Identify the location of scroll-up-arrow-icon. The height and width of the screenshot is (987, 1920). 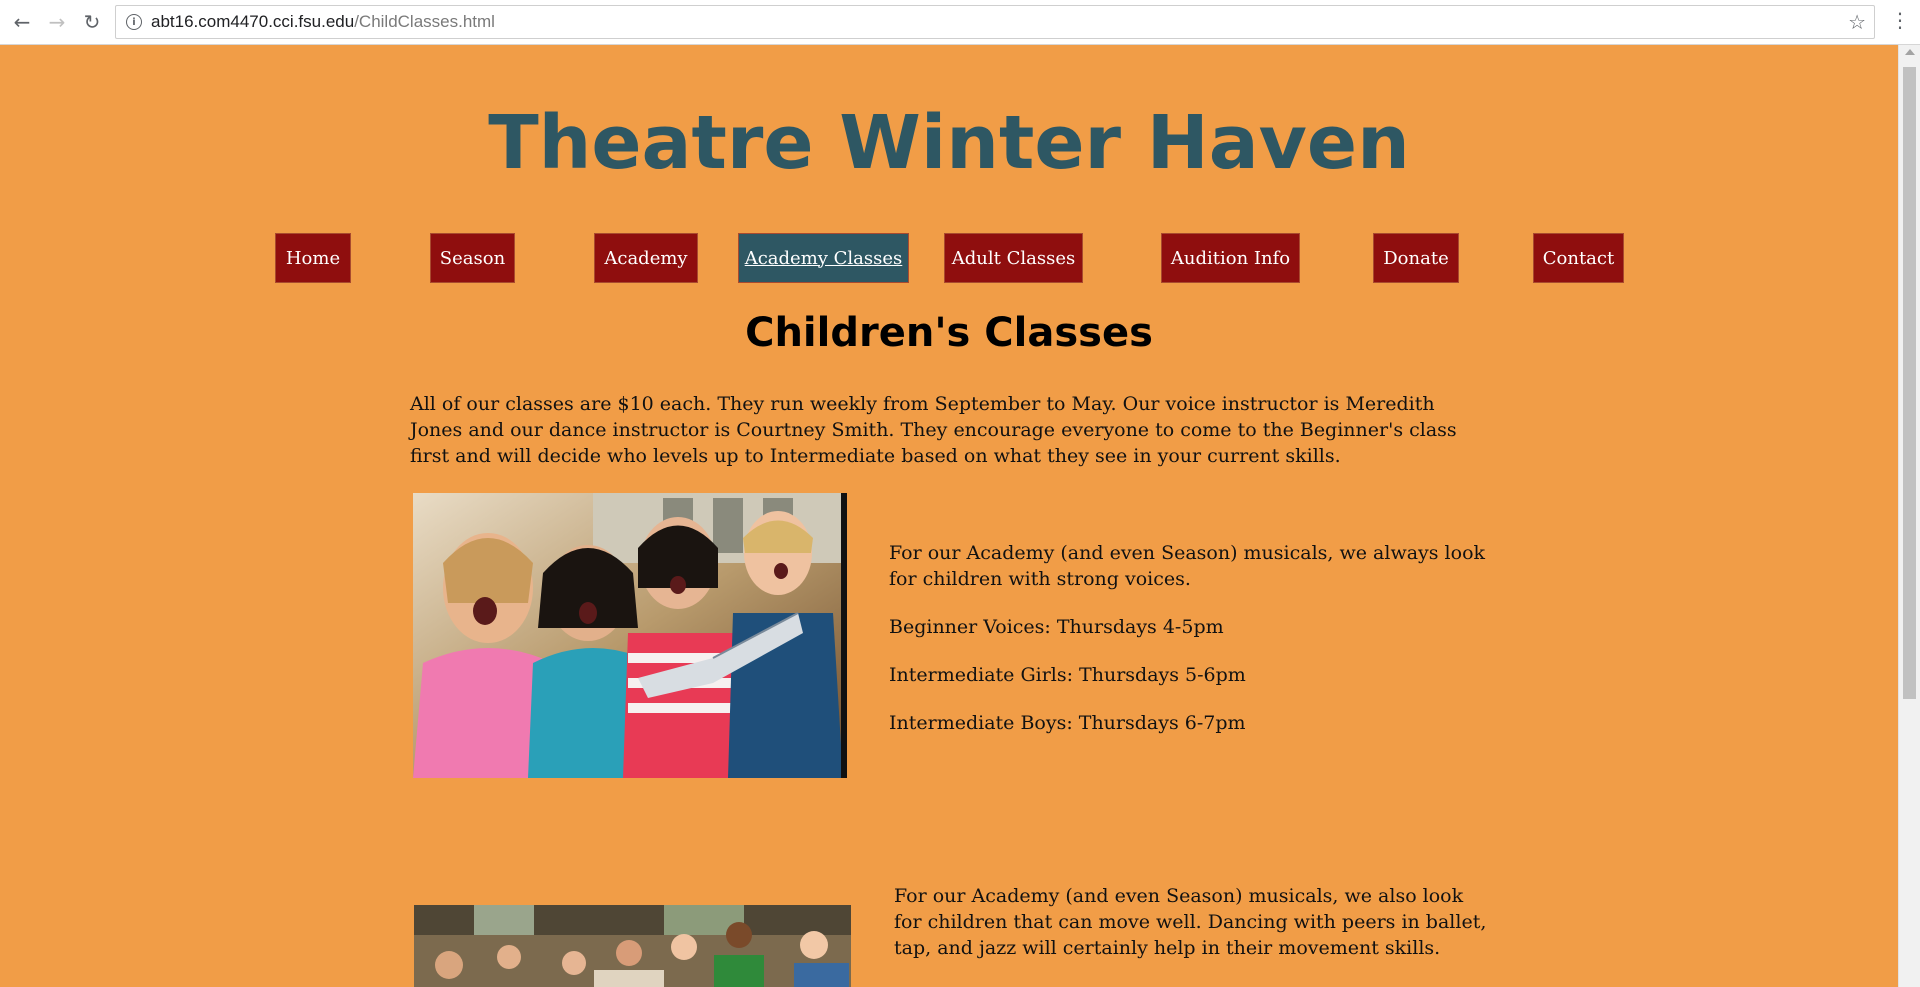
(1910, 52).